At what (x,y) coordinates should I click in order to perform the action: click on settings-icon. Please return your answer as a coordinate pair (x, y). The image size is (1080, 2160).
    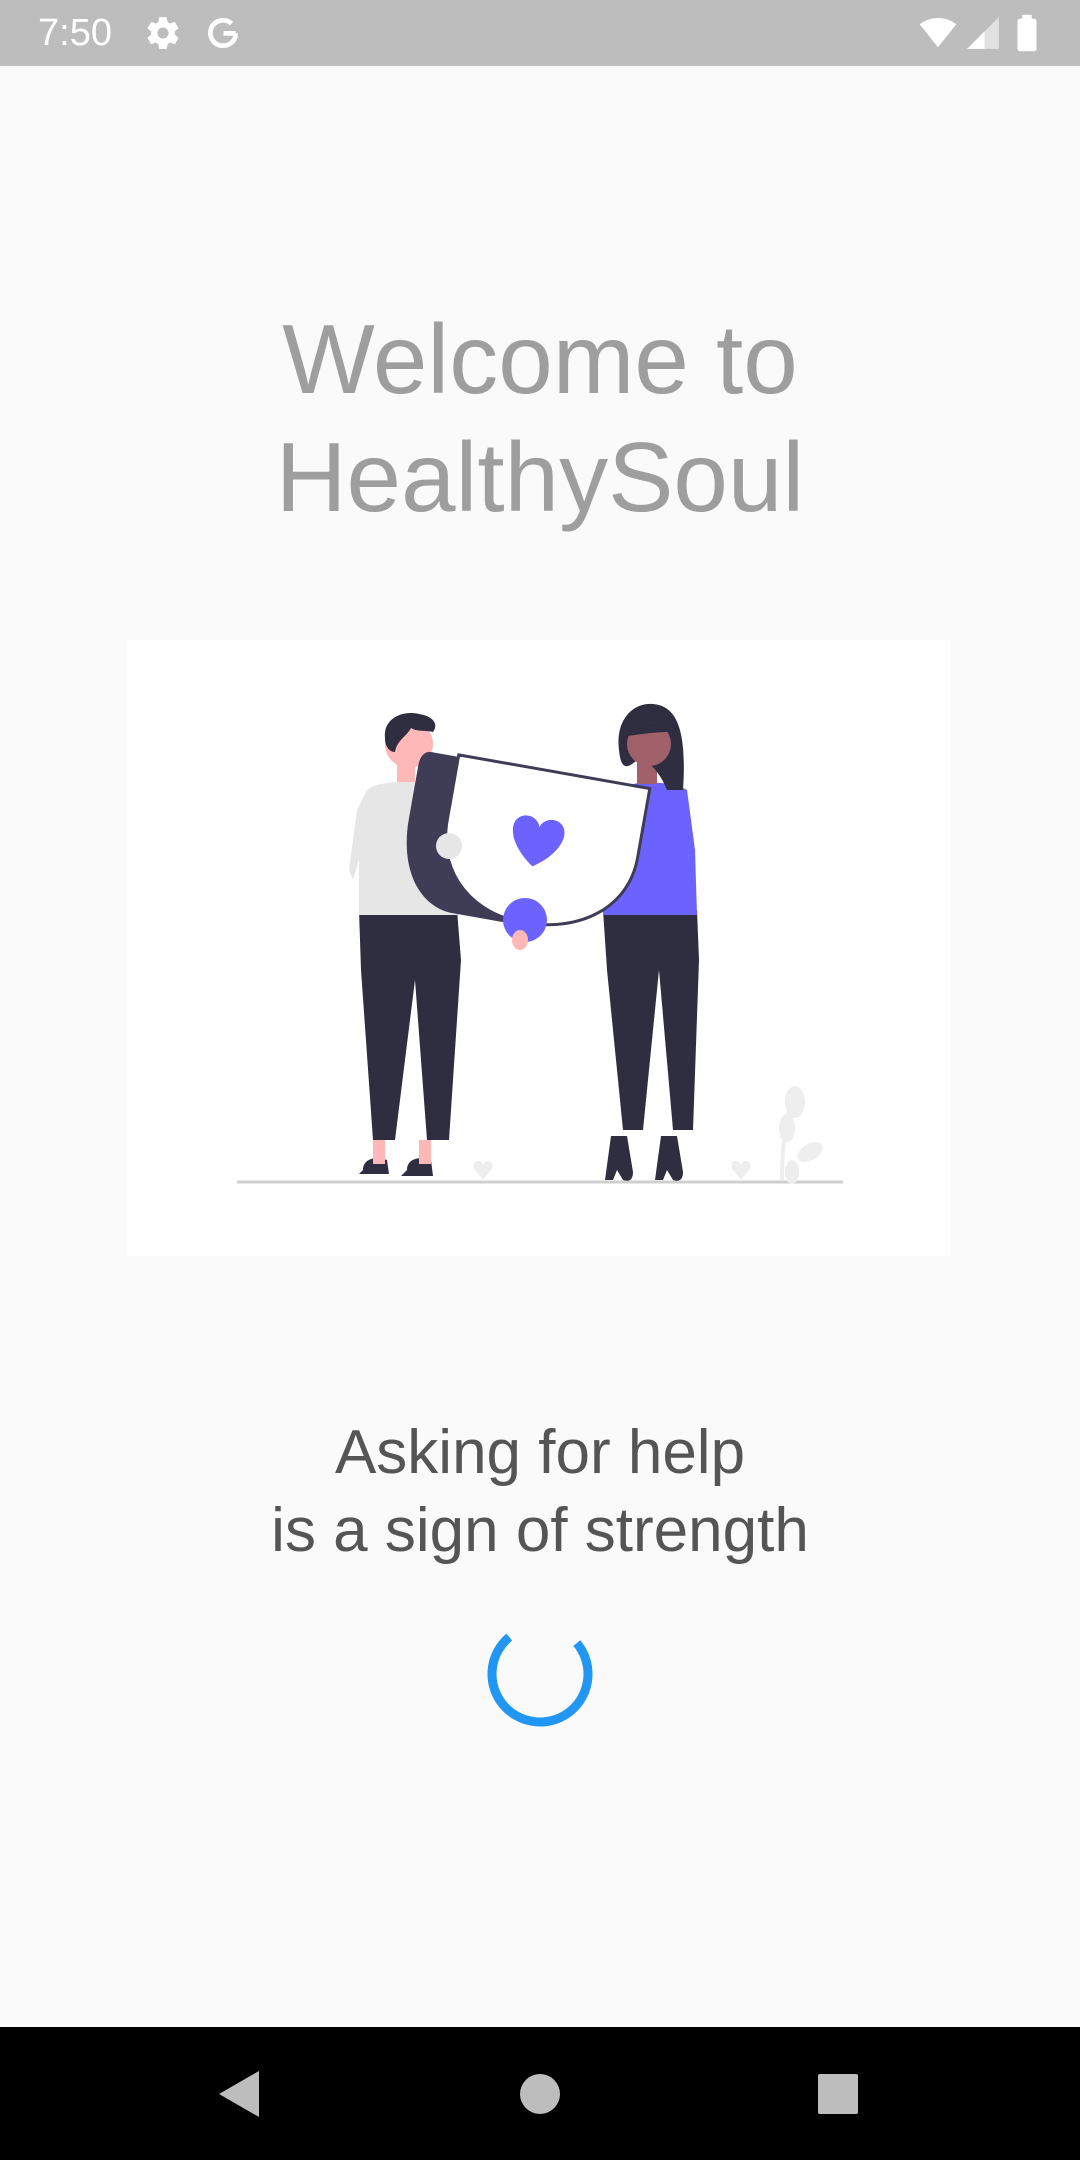
    Looking at the image, I should click on (163, 33).